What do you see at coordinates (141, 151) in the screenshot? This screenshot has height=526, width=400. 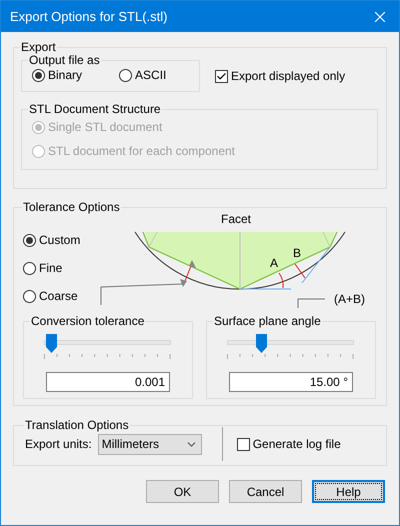 I see `radio-label: STL document for each component` at bounding box center [141, 151].